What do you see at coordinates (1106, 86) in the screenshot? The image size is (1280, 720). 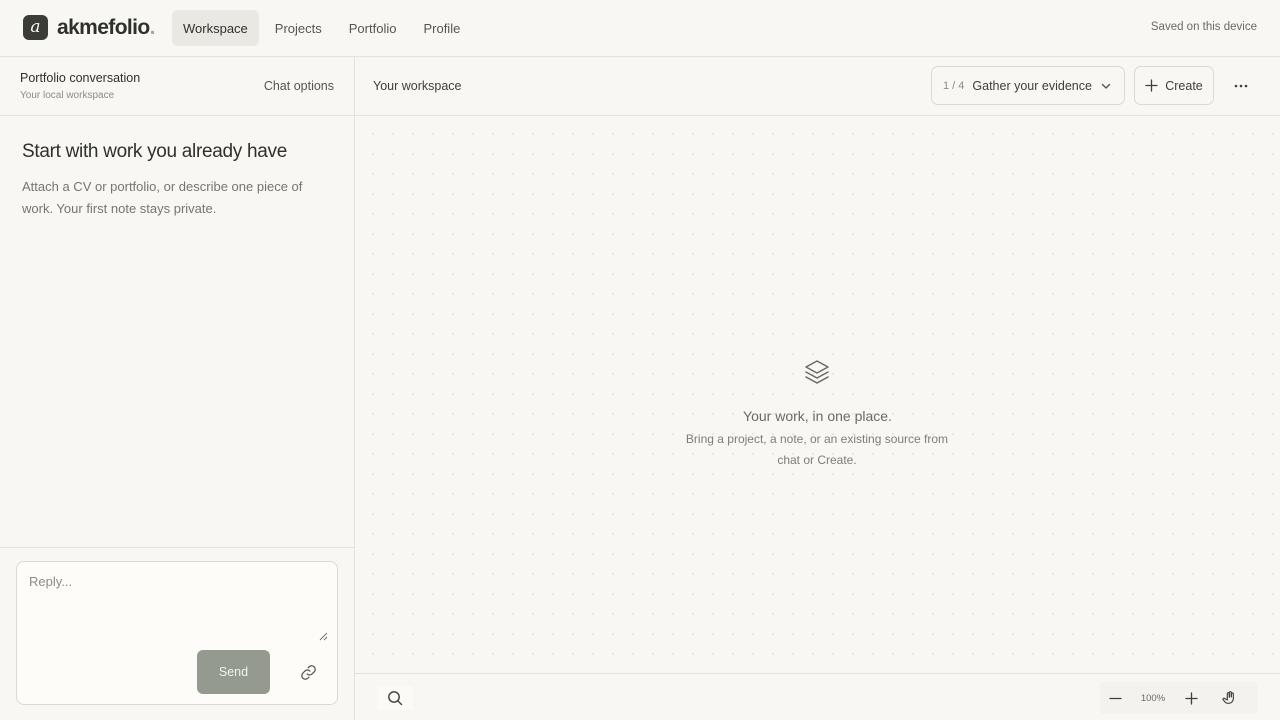 I see `chevron-down-icon` at bounding box center [1106, 86].